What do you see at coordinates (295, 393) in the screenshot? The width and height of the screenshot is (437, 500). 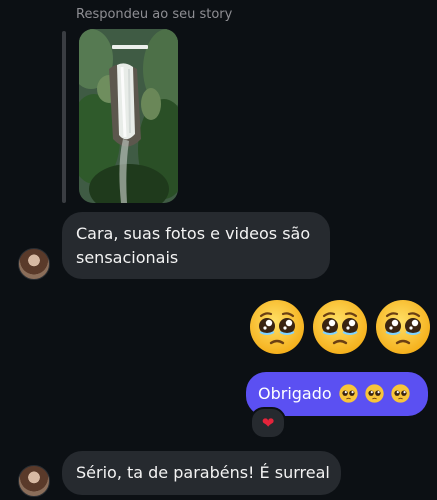 I see `outgoing-message-text: Obrigado` at bounding box center [295, 393].